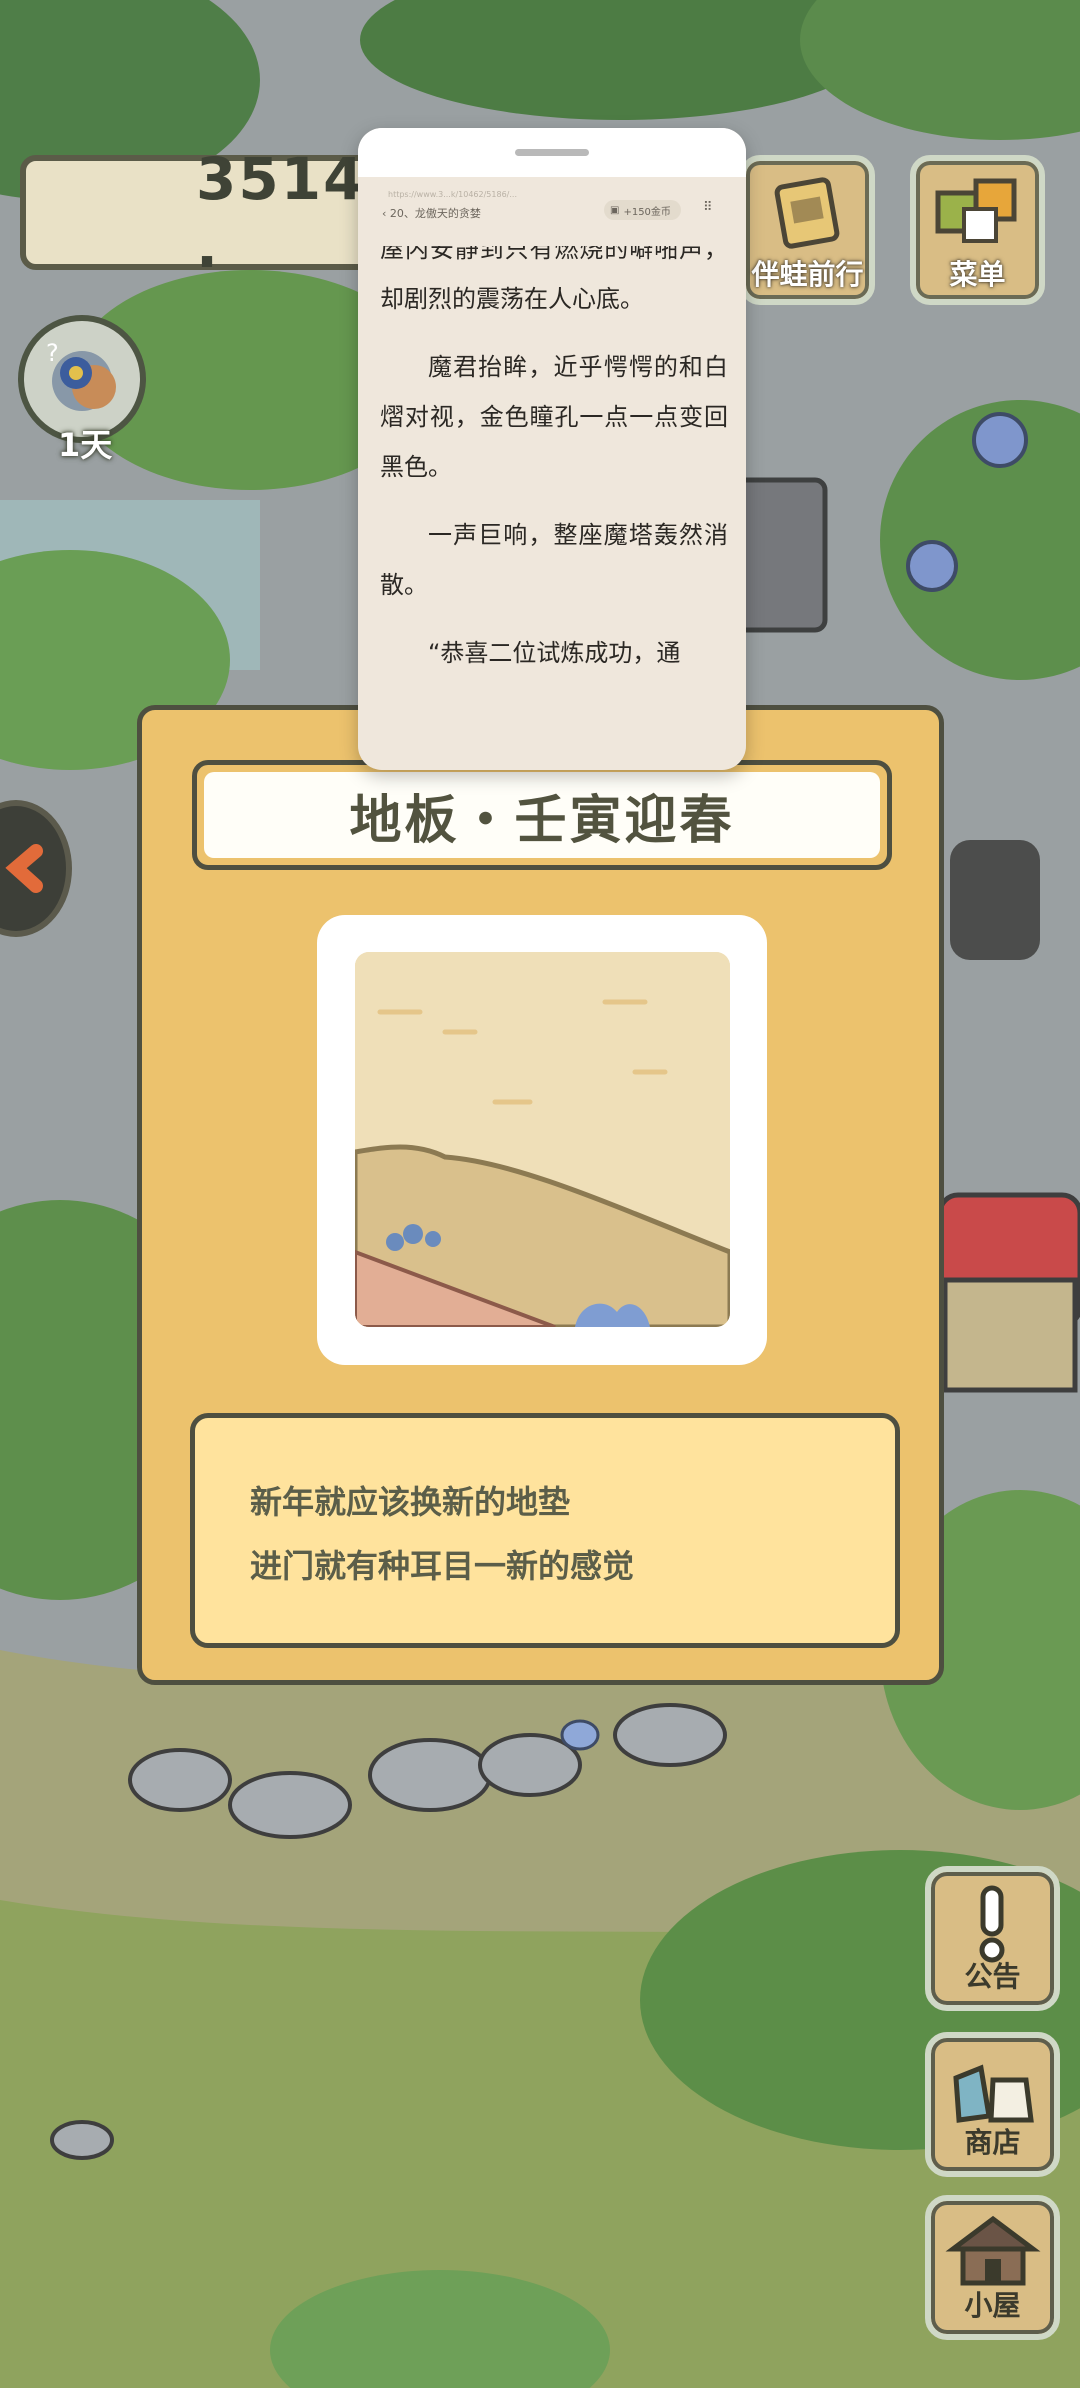  Describe the element at coordinates (708, 207) in the screenshot. I see `grid-dots-icon: ⠿` at that location.